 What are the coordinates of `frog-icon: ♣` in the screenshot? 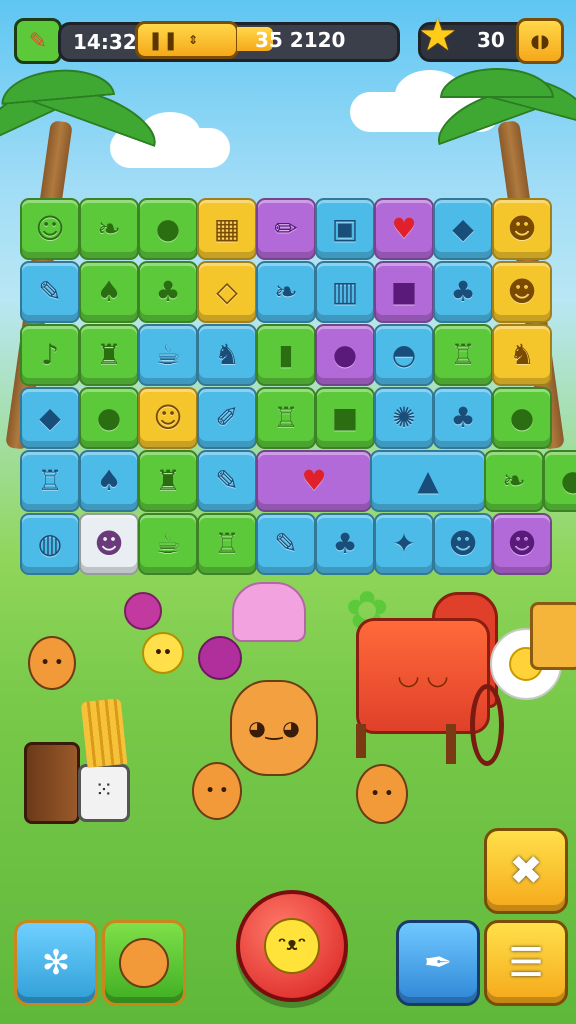 It's located at (463, 291).